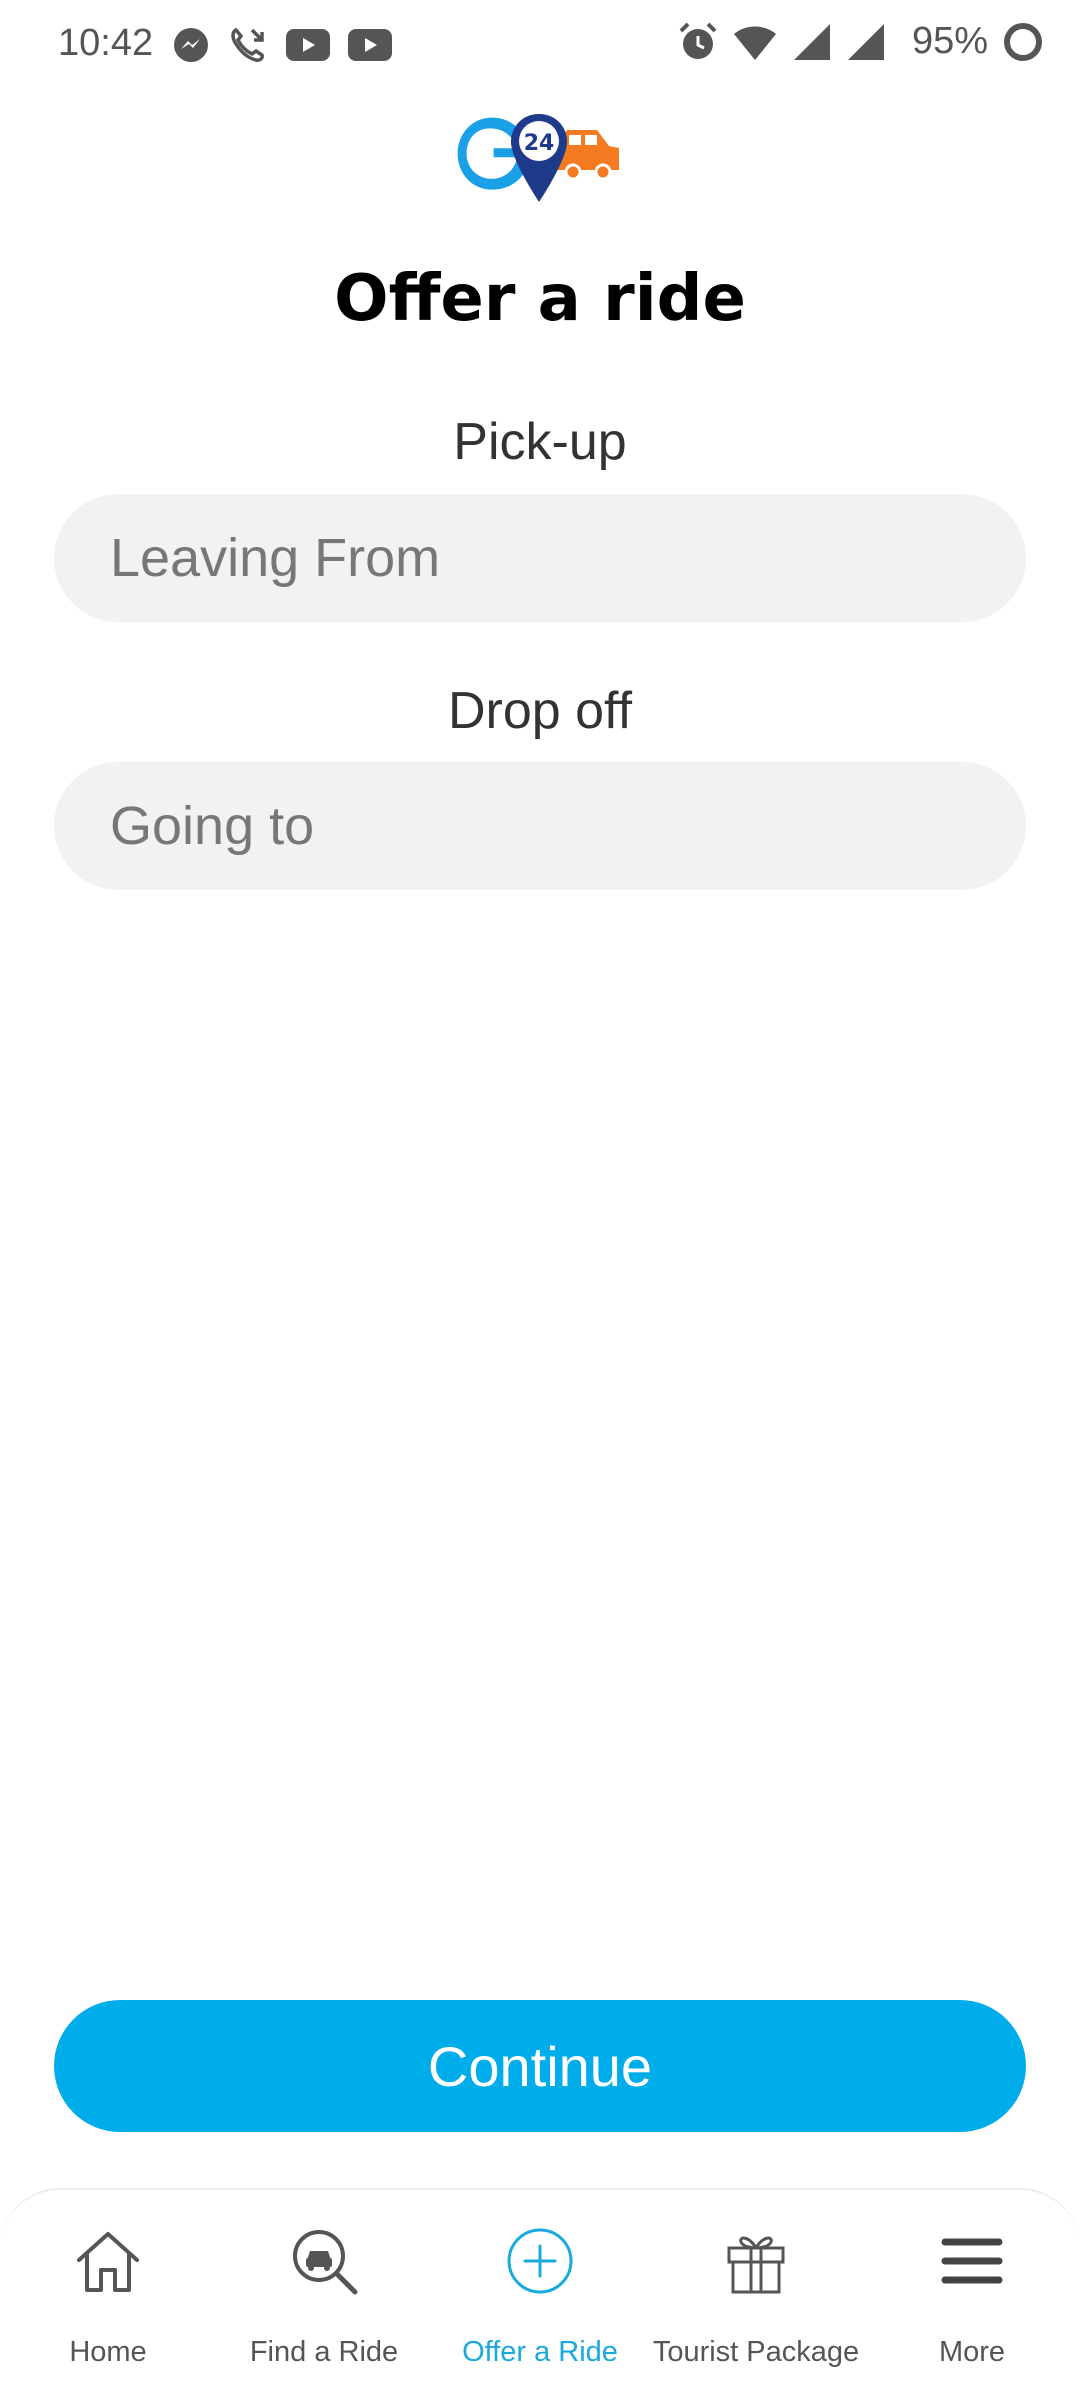 Image resolution: width=1080 pixels, height=2402 pixels. I want to click on nav-item-find-ride: Find a Ride, so click(324, 2296).